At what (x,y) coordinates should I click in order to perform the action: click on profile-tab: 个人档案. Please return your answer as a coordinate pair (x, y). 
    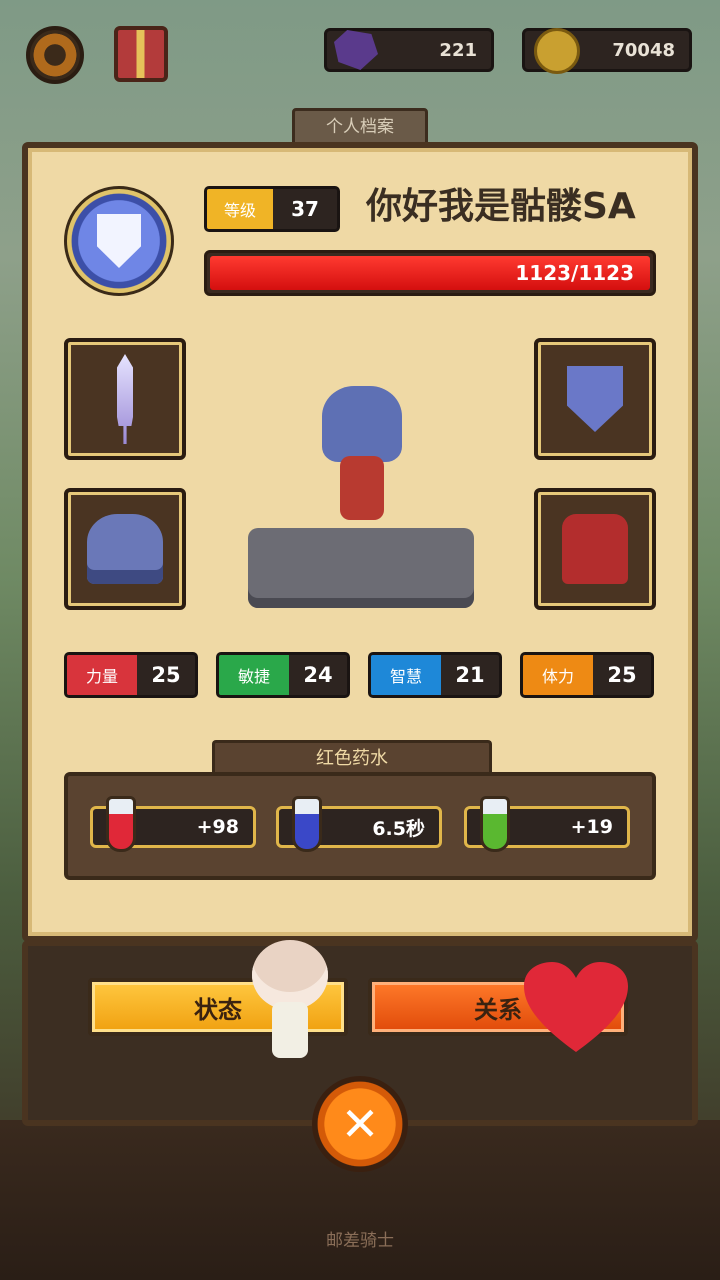
    Looking at the image, I should click on (360, 127).